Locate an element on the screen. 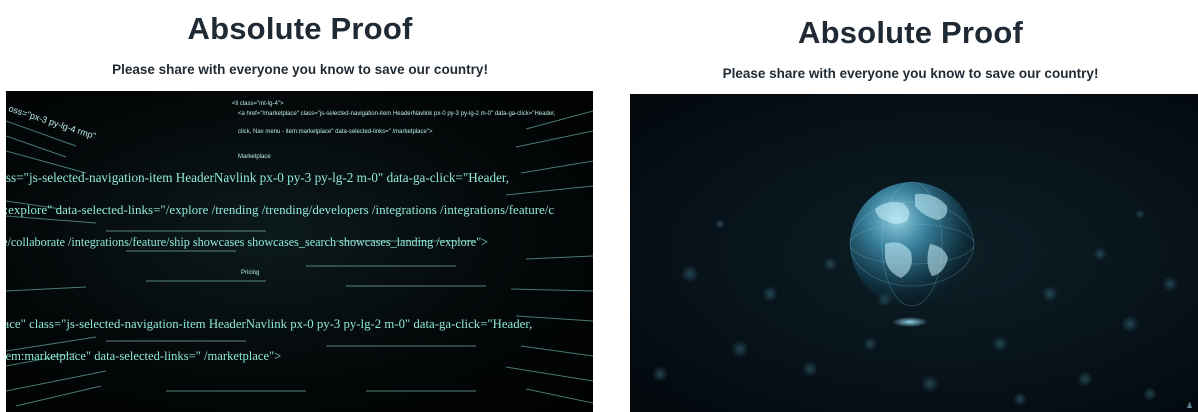 The width and height of the screenshot is (1198, 412). code-text: Pricing is located at coordinates (250, 273).